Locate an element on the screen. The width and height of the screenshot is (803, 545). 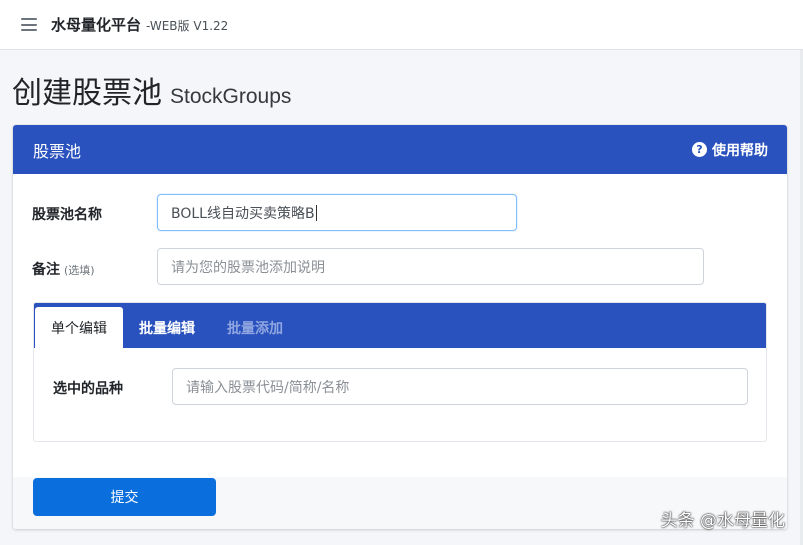
note-row: 备注 (选填) is located at coordinates (63, 269).